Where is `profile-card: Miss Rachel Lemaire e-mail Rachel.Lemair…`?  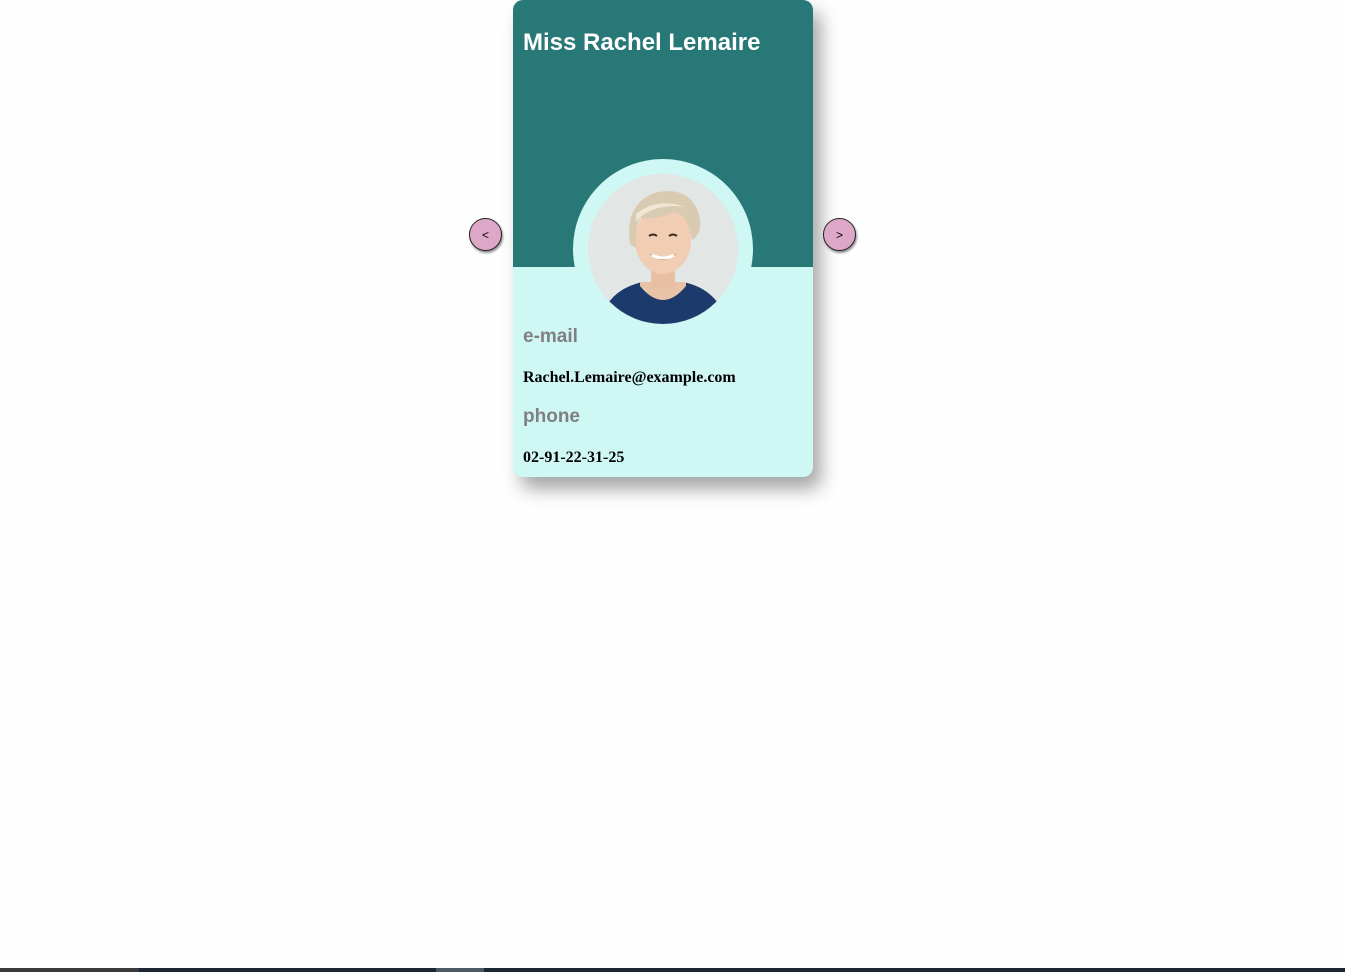
profile-card: Miss Rachel Lemaire e-mail Rachel.Lemair… is located at coordinates (663, 238).